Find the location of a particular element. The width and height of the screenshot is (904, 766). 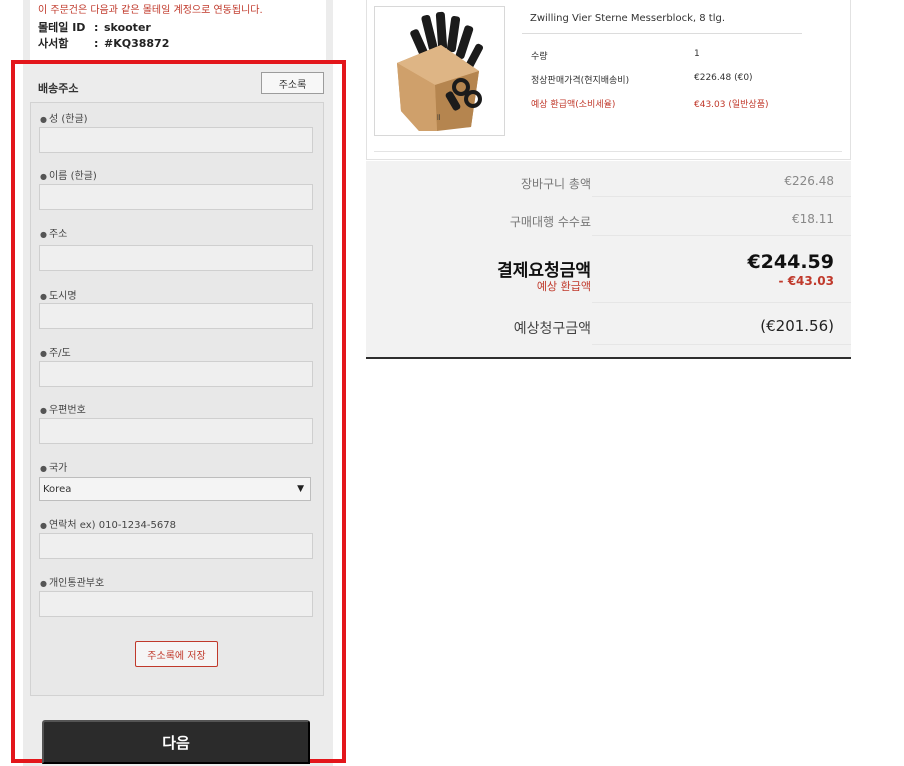

account-id-label: 몰테일 ID is located at coordinates (62, 27).